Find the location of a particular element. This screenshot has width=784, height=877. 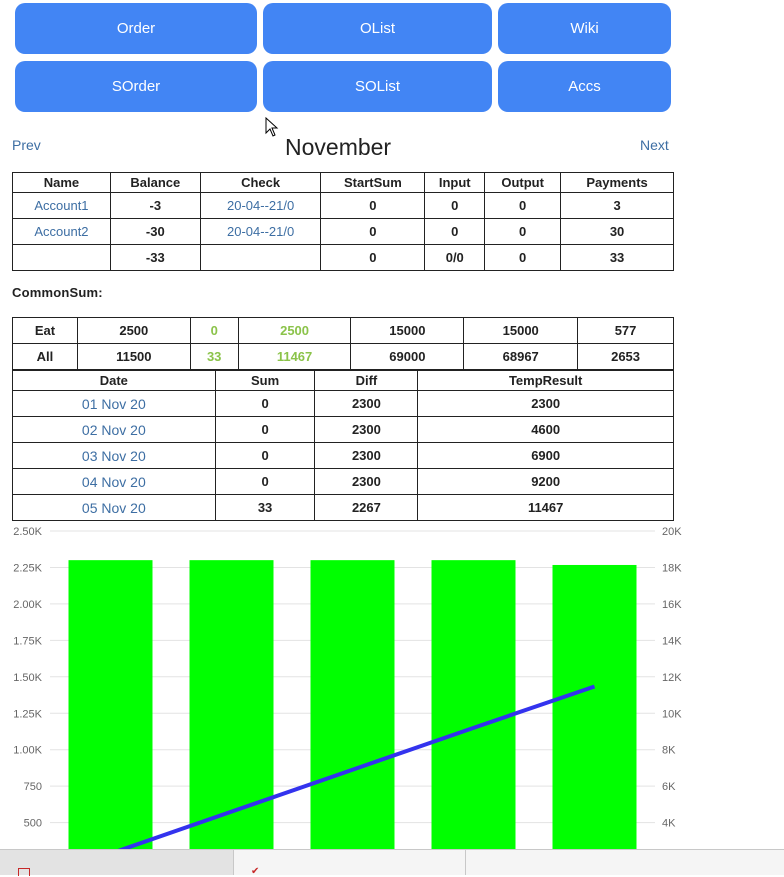

col-header-payments: Payments is located at coordinates (617, 182).